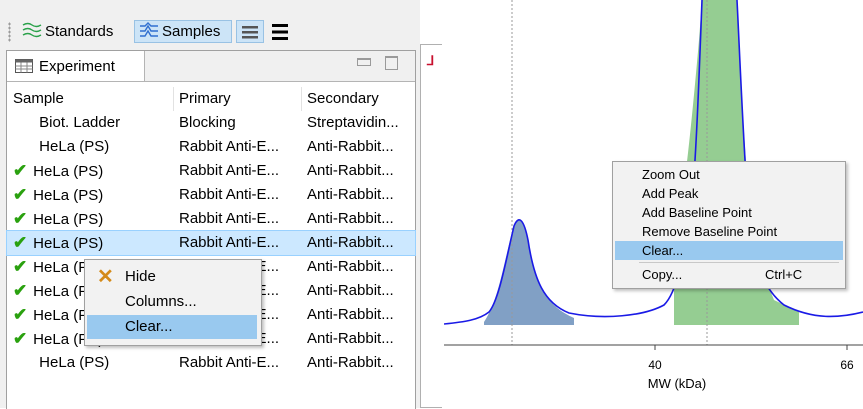 This screenshot has height=409, width=863. What do you see at coordinates (739, 262) in the screenshot?
I see `menu-separator` at bounding box center [739, 262].